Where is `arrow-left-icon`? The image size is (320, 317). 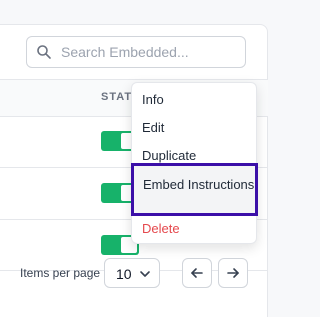 arrow-left-icon is located at coordinates (197, 273).